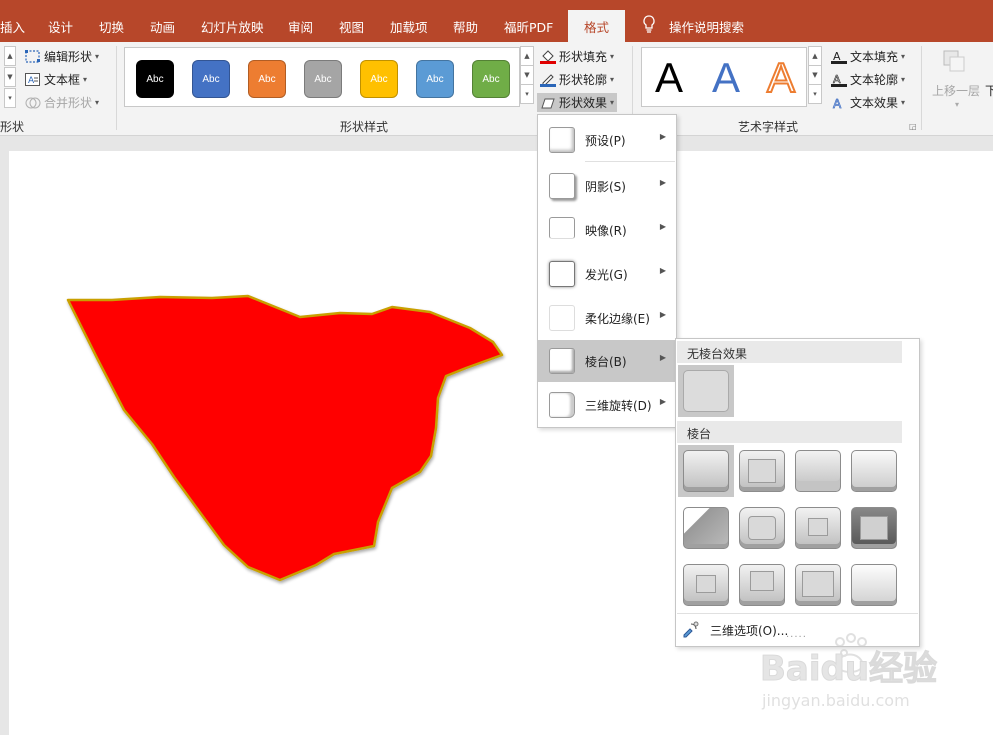 This screenshot has width=993, height=735. I want to click on menu-item-glow: 发光(G) ▶, so click(607, 274).